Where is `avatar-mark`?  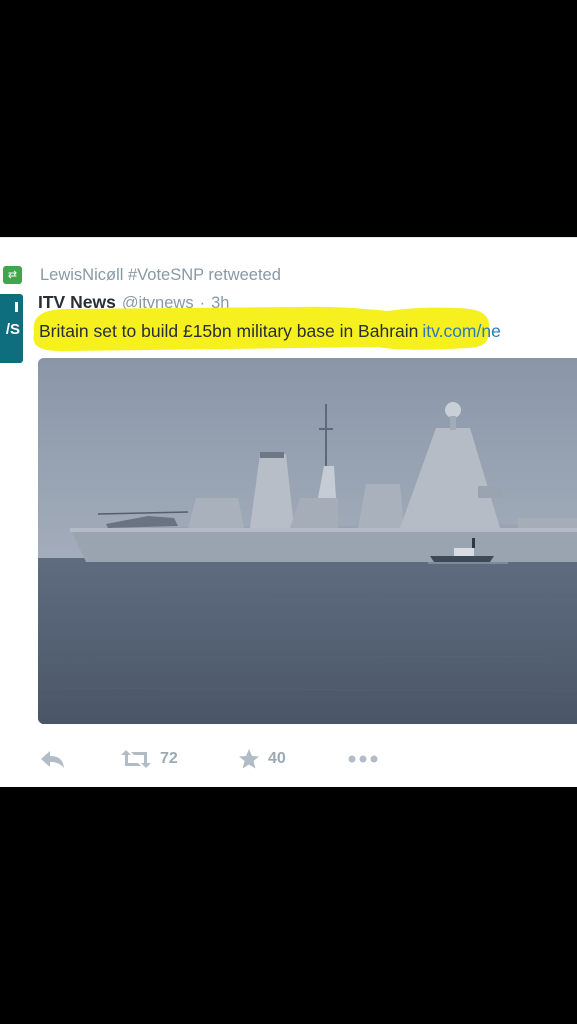 avatar-mark is located at coordinates (16, 307).